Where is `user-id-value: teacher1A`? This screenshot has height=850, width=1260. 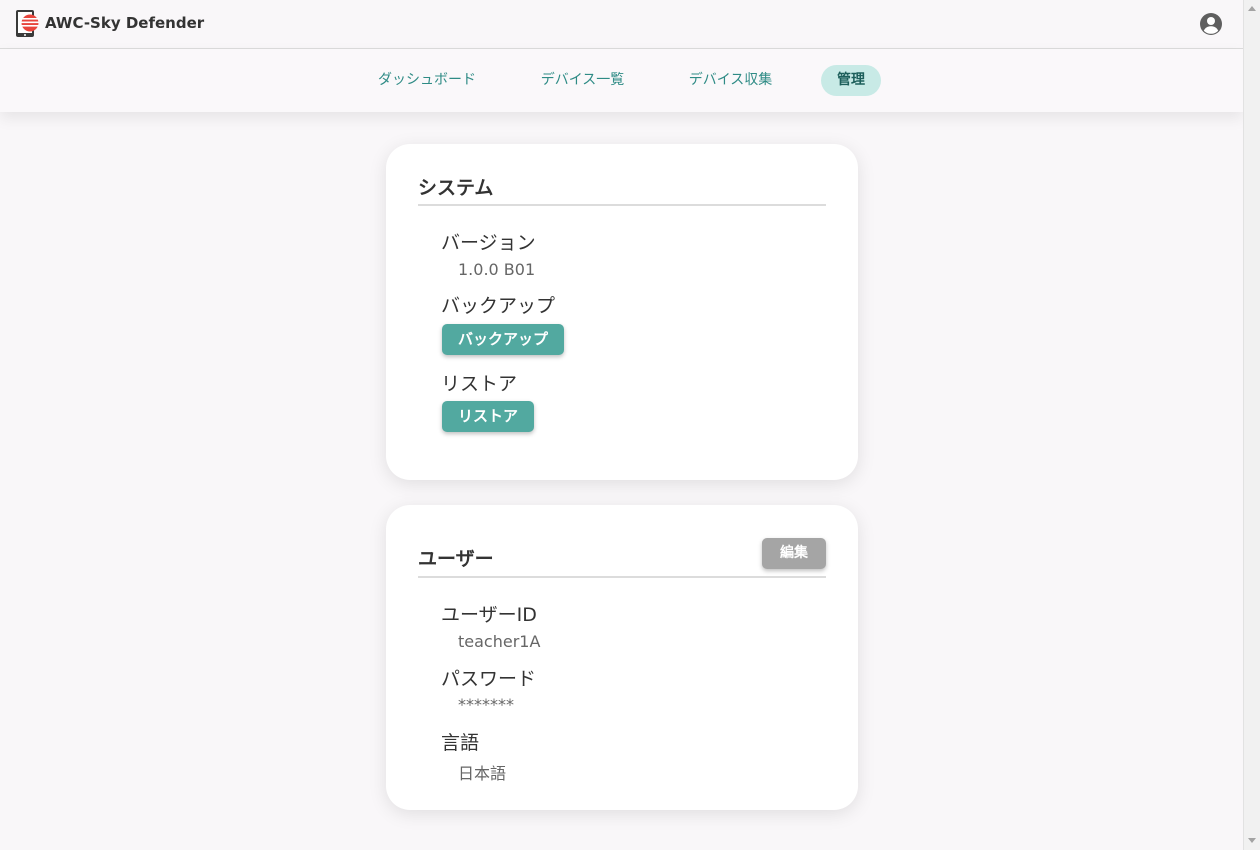 user-id-value: teacher1A is located at coordinates (499, 641).